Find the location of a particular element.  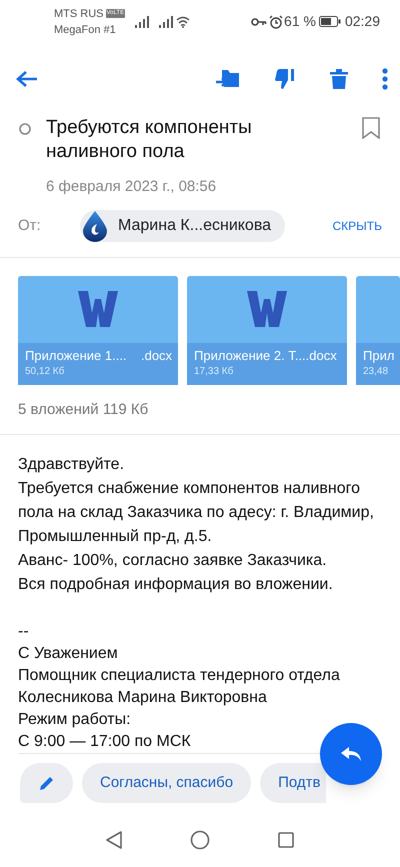

carrier-name: MTS RUS is located at coordinates (79, 14).